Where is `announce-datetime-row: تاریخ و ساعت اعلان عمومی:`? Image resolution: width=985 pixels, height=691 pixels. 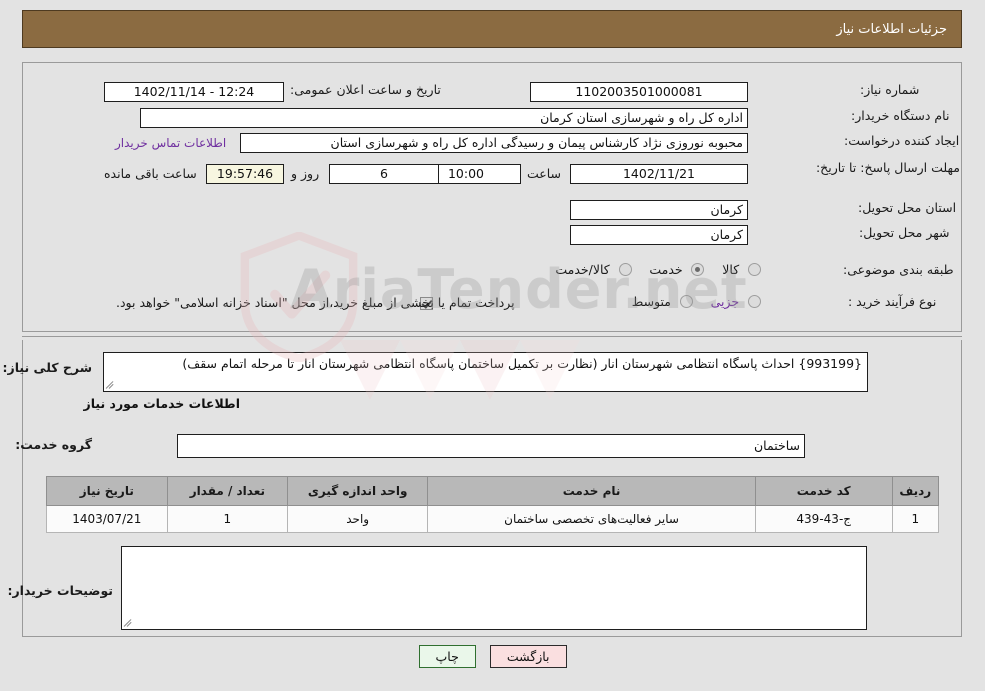
announce-datetime-row: تاریخ و ساعت اعلان عمومی: is located at coordinates (365, 90).